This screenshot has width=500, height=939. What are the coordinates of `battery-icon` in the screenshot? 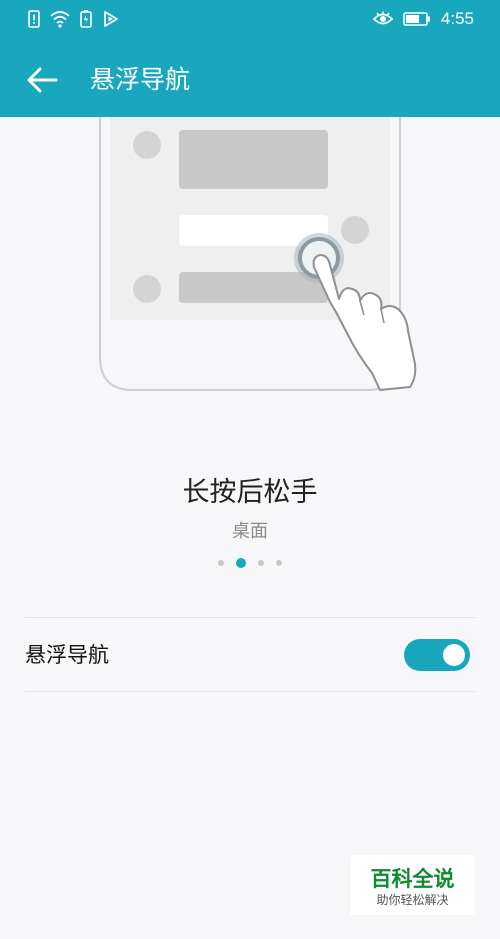 It's located at (416, 19).